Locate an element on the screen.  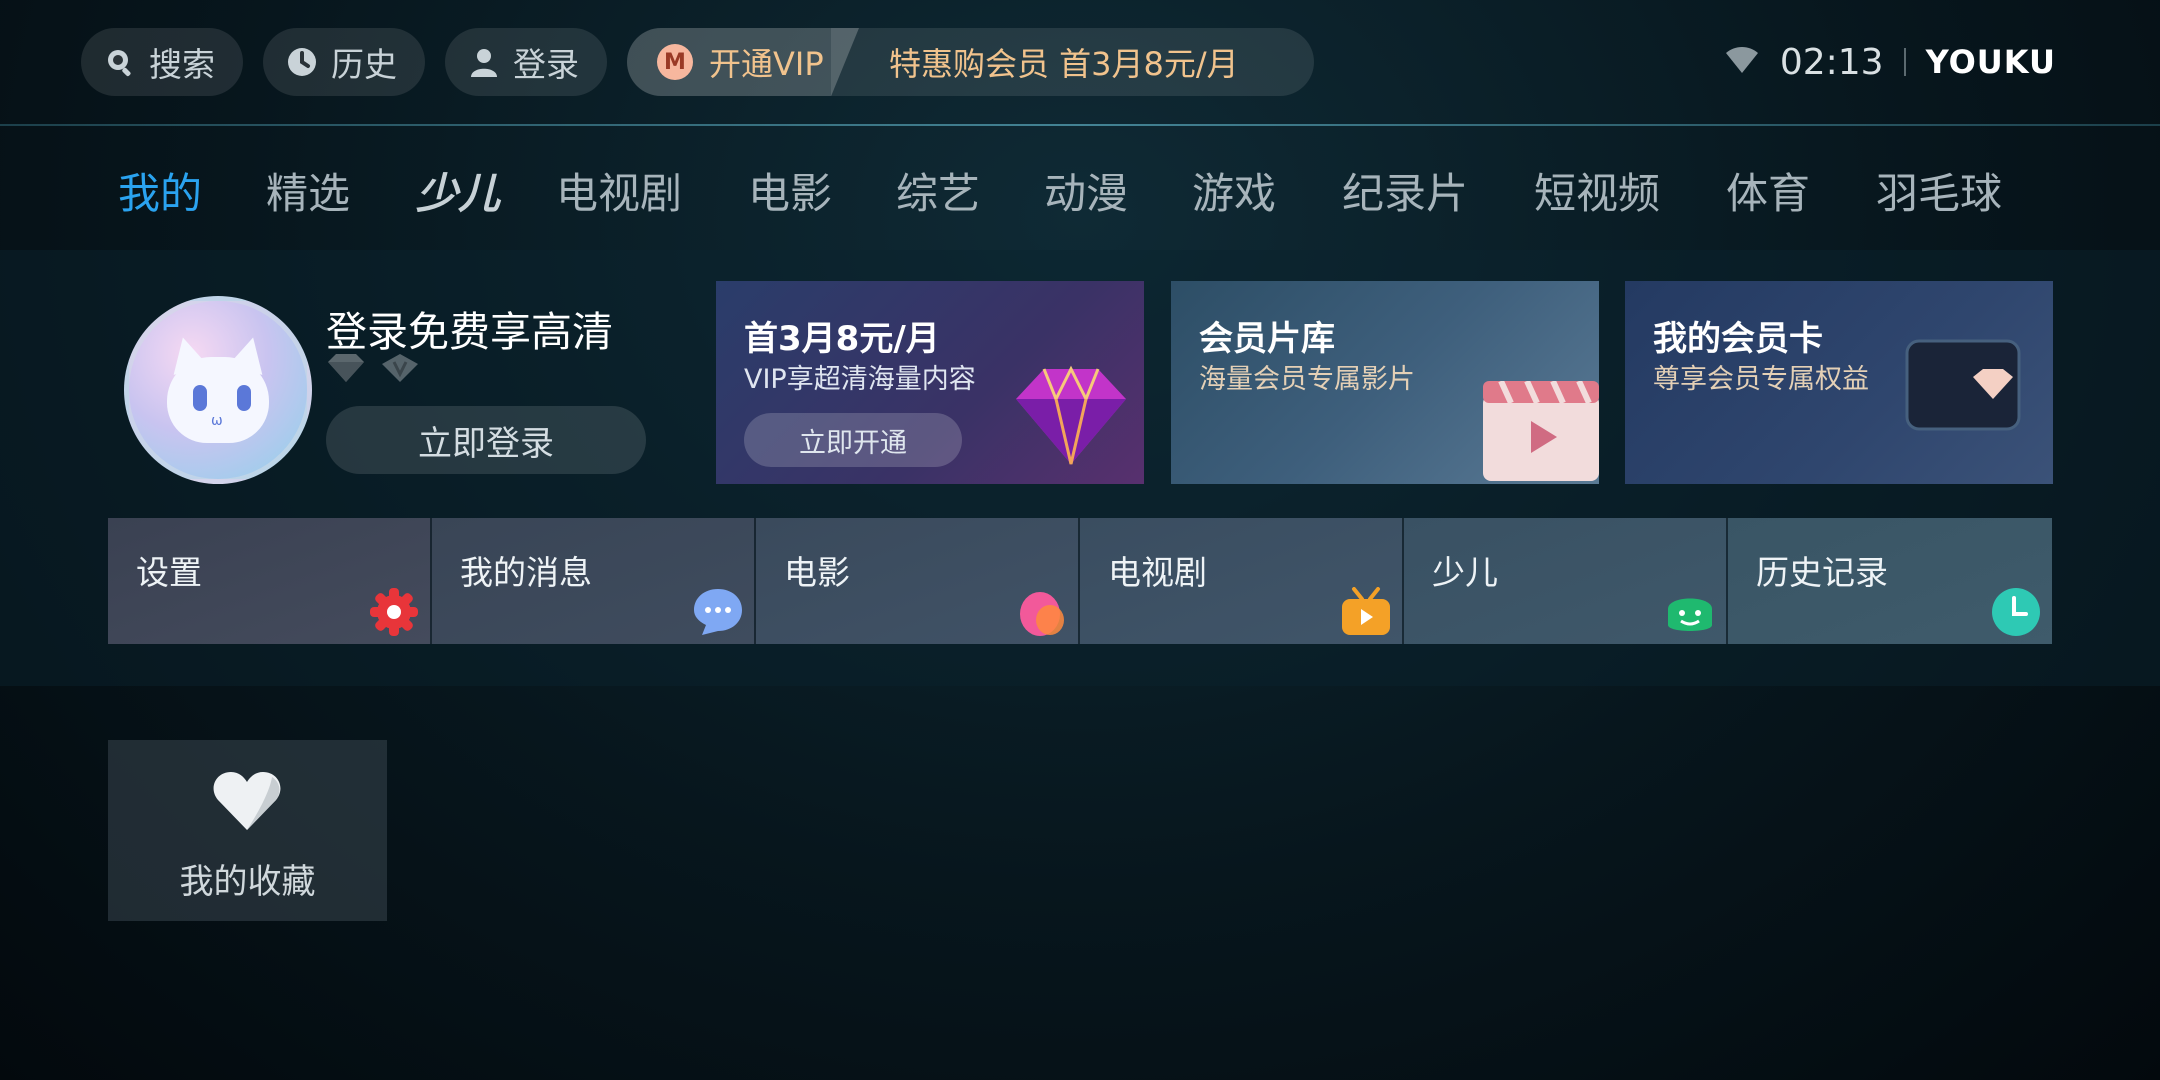
activate-now-button: 立即开通 is located at coordinates (853, 440).